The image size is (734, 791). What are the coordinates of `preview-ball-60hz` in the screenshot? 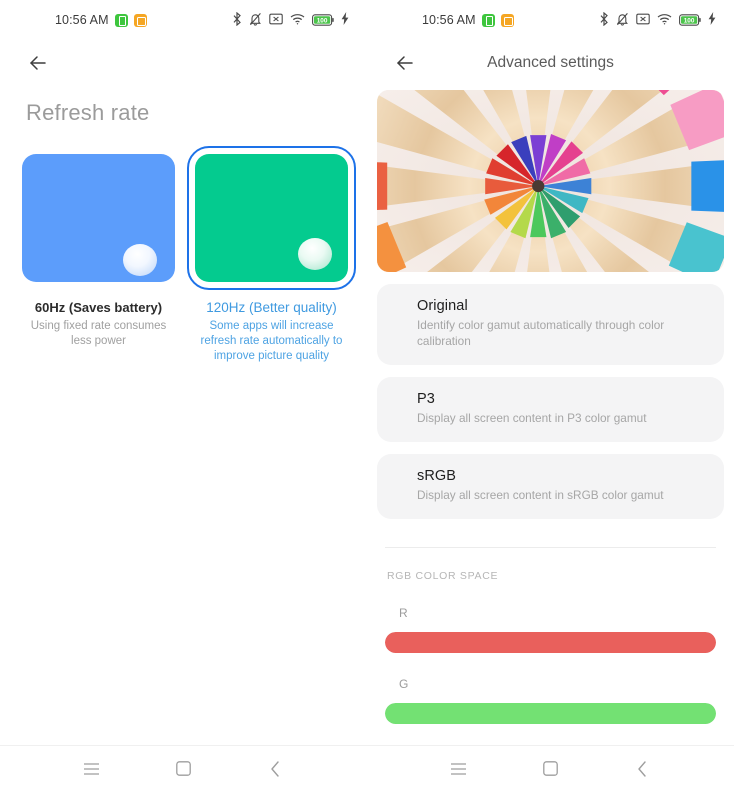 It's located at (140, 260).